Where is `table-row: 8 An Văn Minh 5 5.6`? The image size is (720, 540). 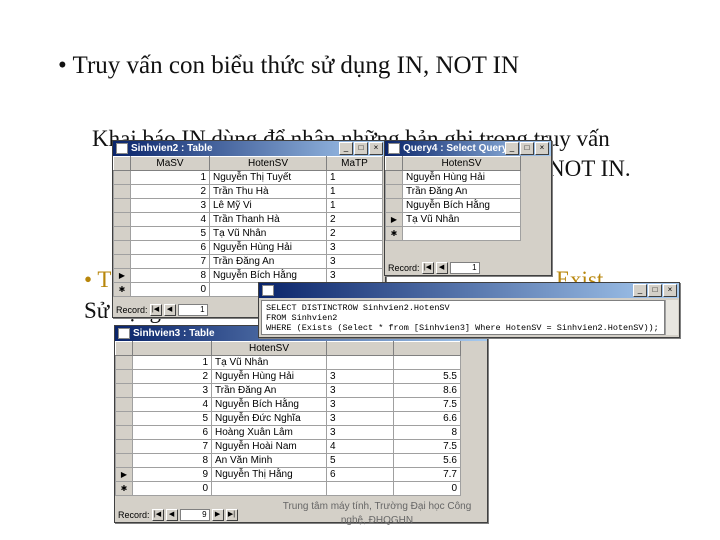 table-row: 8 An Văn Minh 5 5.6 is located at coordinates (288, 460).